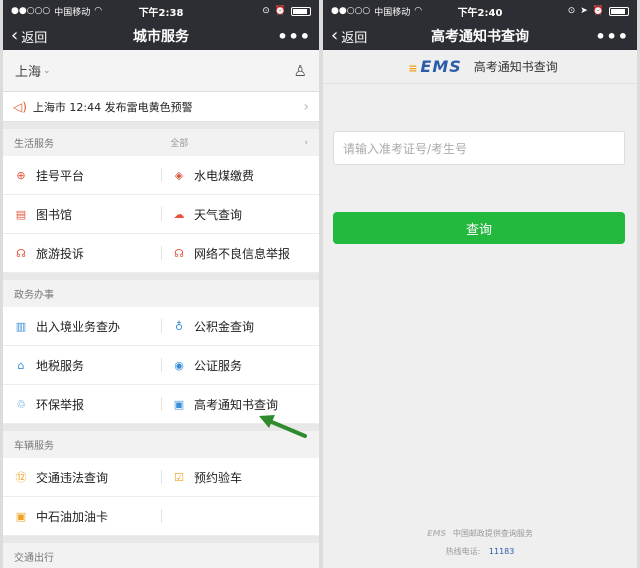 This screenshot has width=640, height=568. What do you see at coordinates (112, 107) in the screenshot?
I see `alert-text: 上海市 12:44 发布雷电黄色预警` at bounding box center [112, 107].